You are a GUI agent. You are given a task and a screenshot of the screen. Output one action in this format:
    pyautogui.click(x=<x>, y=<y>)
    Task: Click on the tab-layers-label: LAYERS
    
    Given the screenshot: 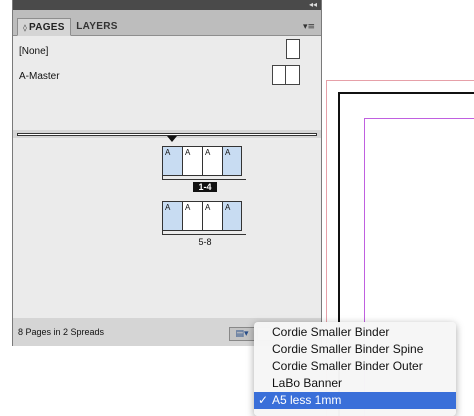 What is the action you would take?
    pyautogui.click(x=97, y=26)
    